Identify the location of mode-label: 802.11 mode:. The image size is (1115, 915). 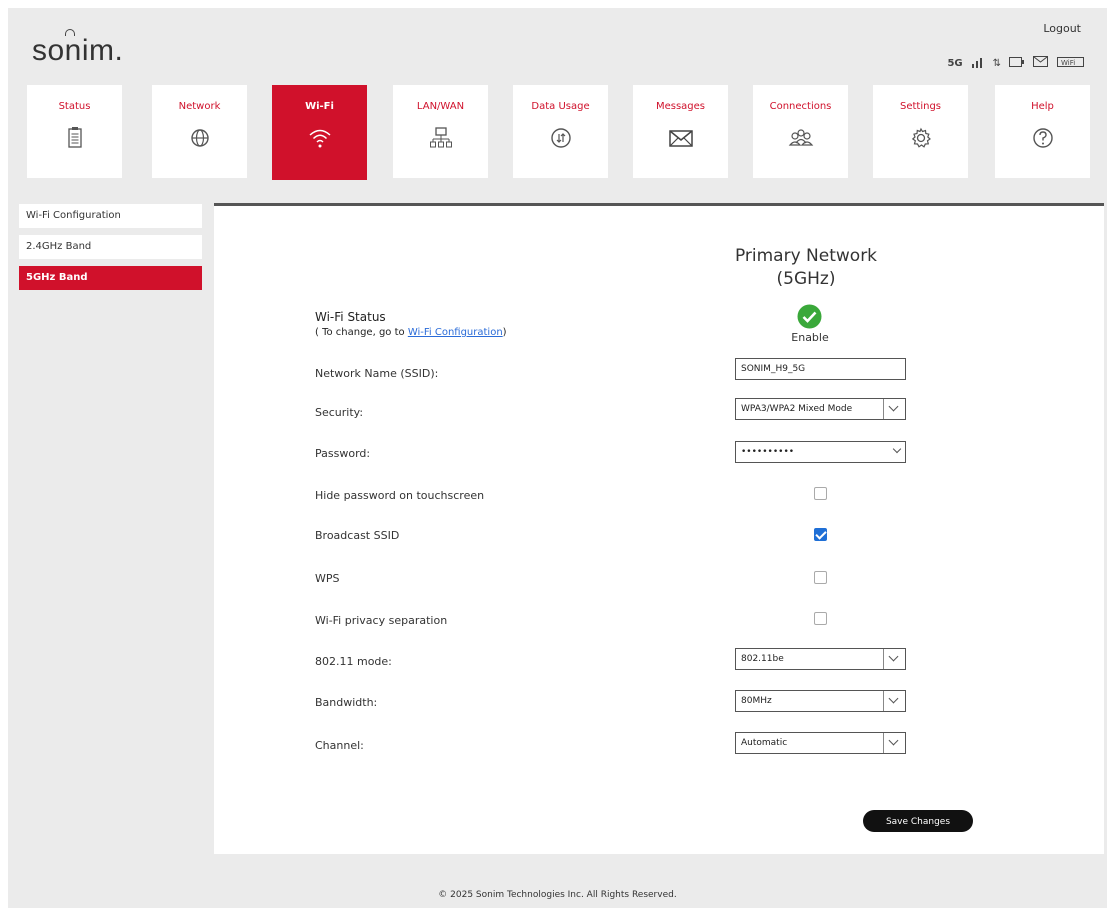
(353, 661).